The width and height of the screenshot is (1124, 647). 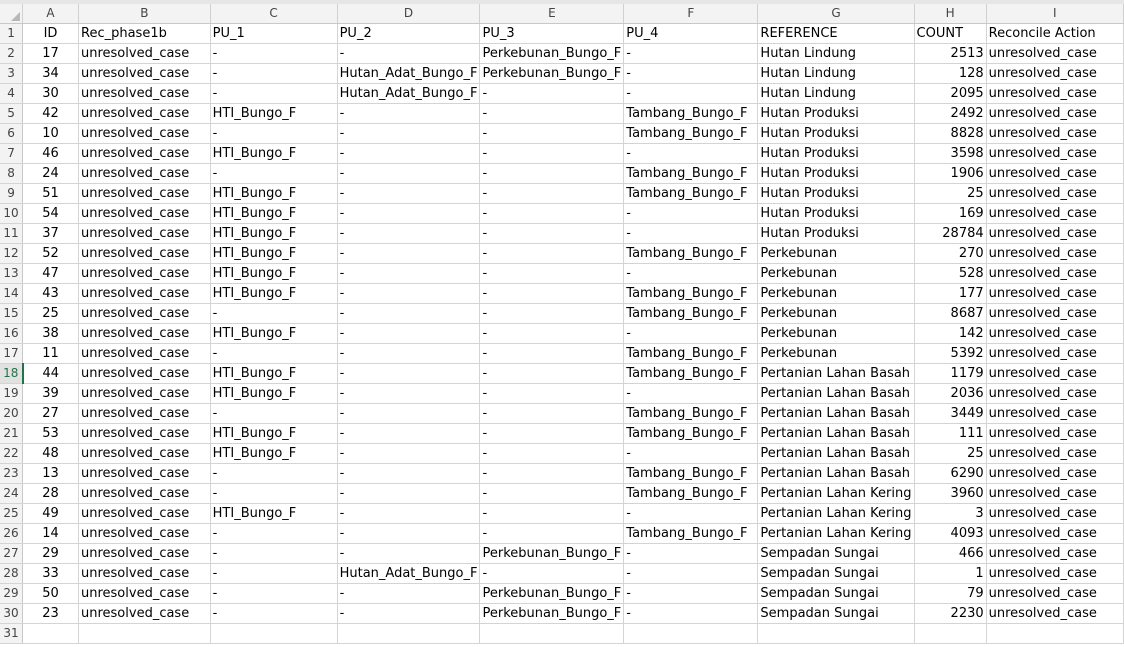 I want to click on cell: 28784, so click(x=950, y=233).